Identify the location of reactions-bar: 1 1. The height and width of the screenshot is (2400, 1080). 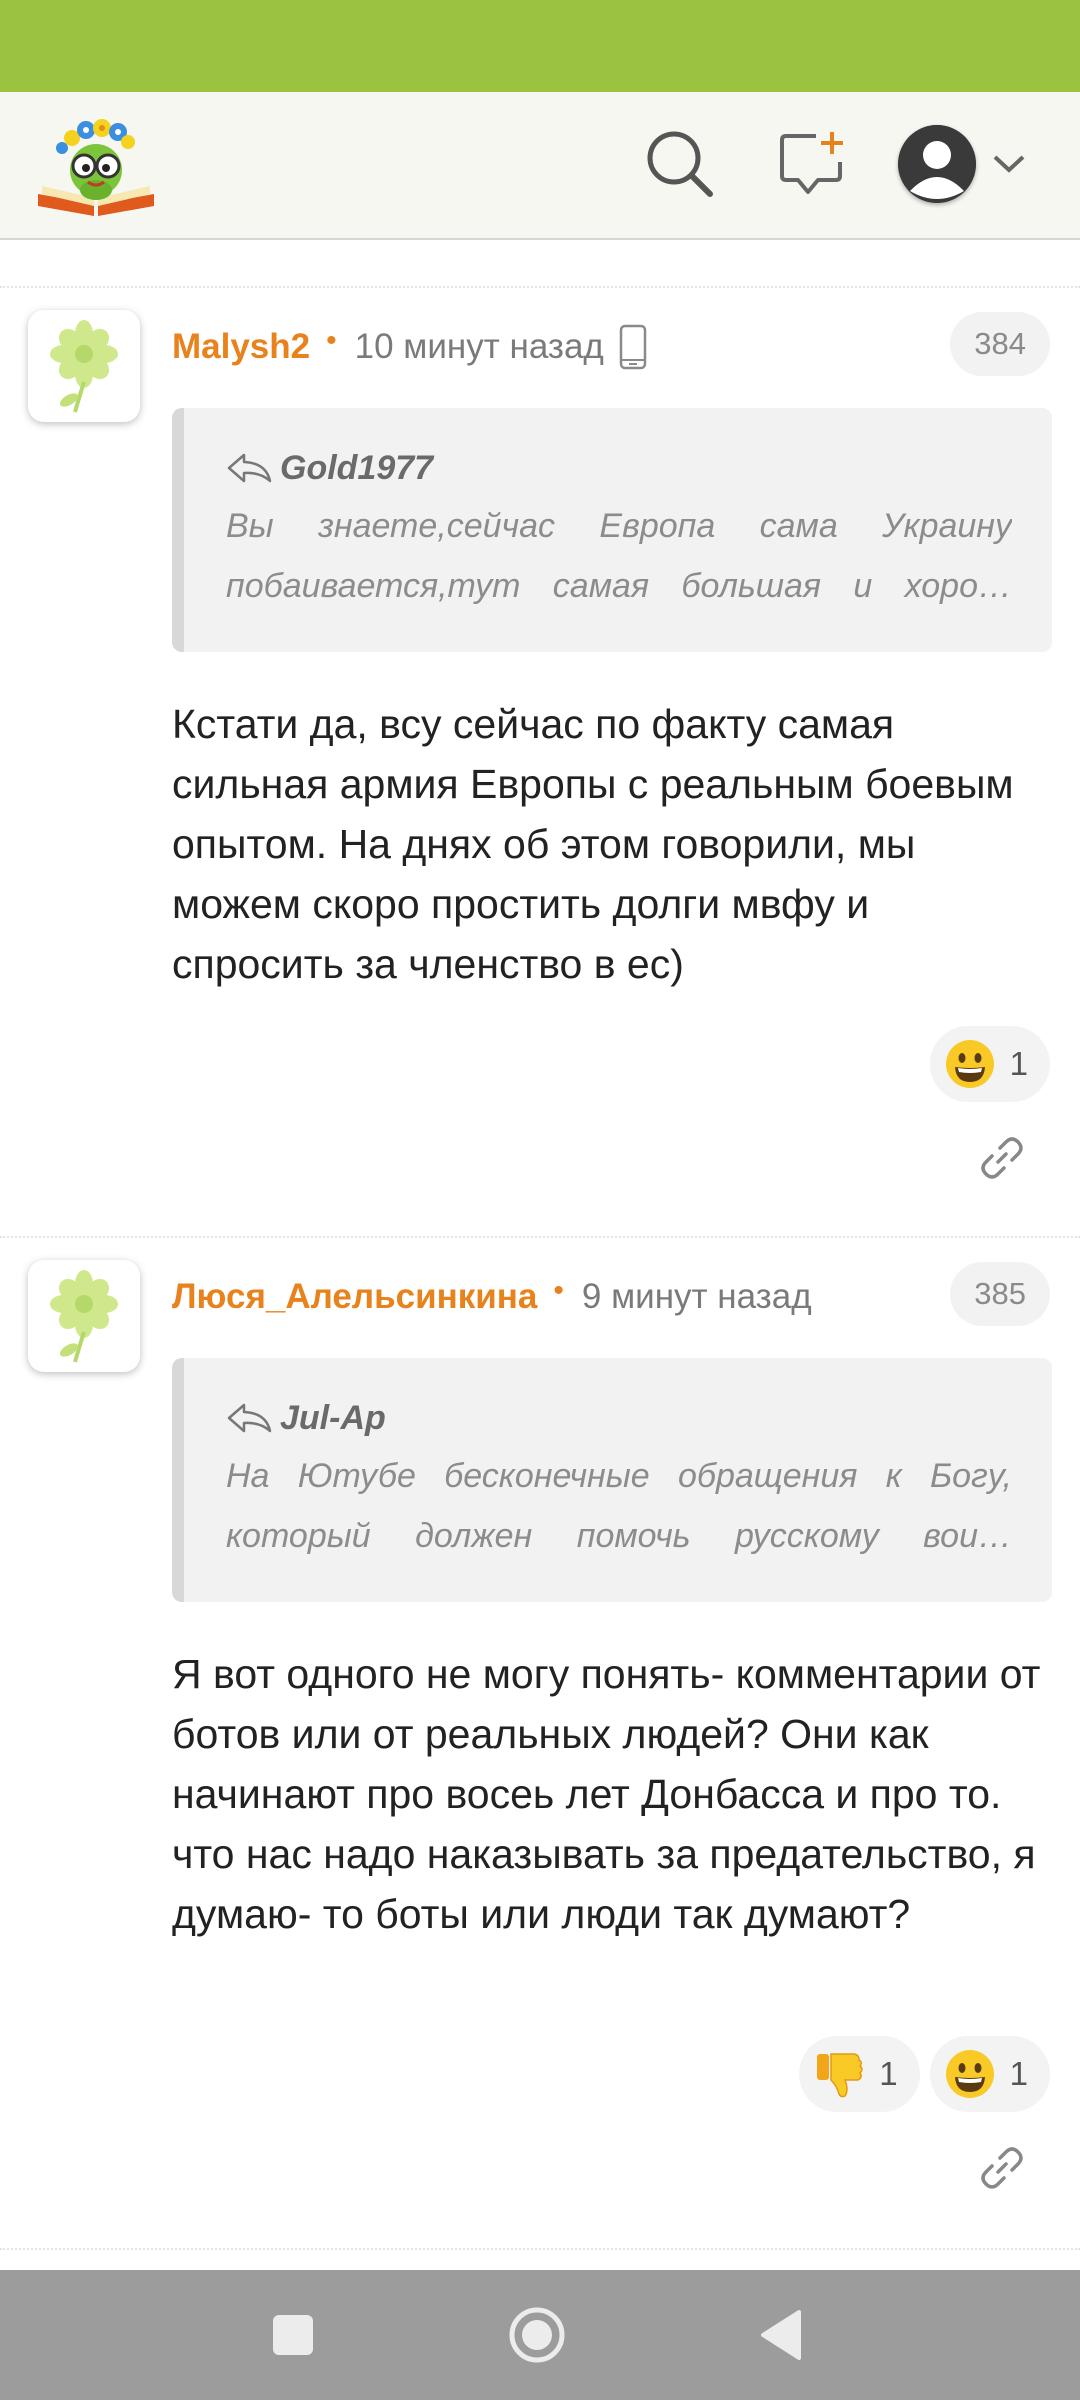
(924, 2074).